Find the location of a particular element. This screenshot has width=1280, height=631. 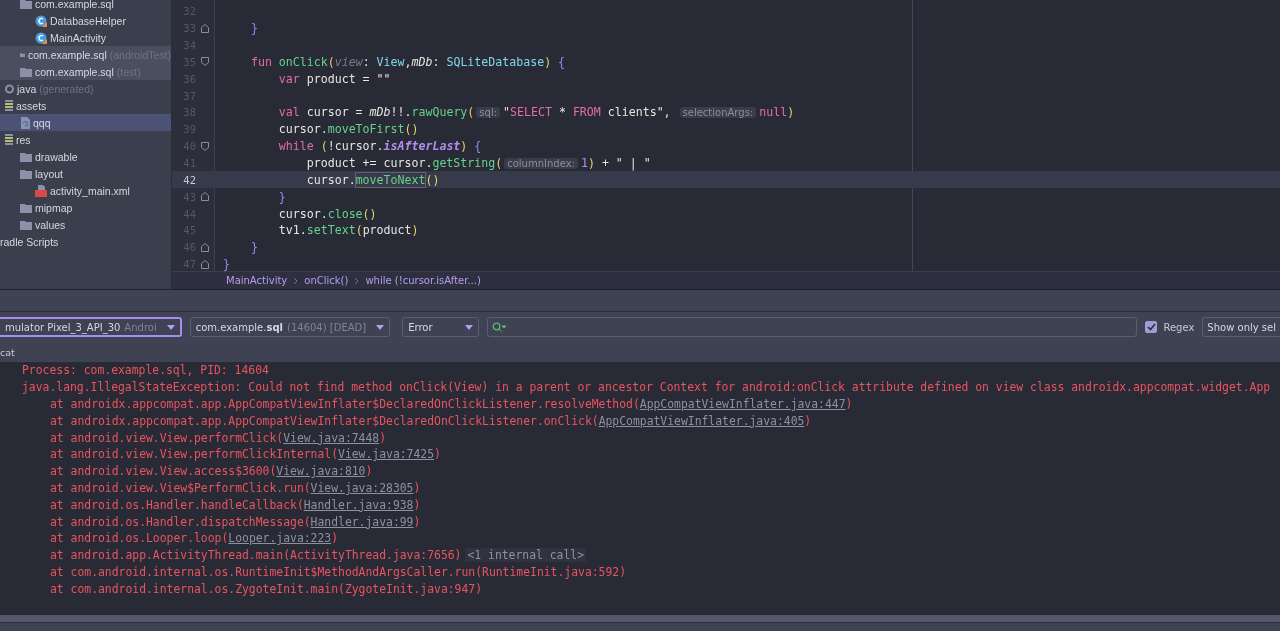

search-icon is located at coordinates (498, 327).